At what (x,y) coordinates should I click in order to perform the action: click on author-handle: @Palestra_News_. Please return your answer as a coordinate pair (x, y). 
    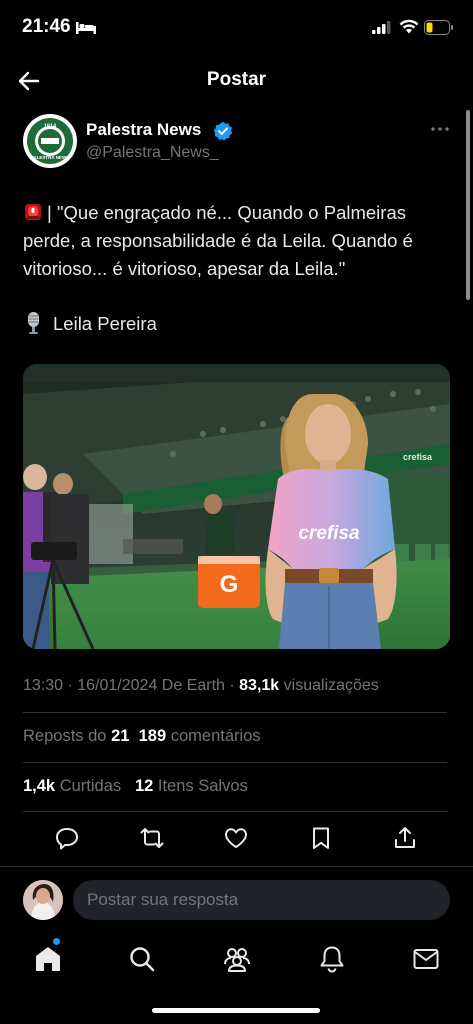
    Looking at the image, I should click on (152, 153).